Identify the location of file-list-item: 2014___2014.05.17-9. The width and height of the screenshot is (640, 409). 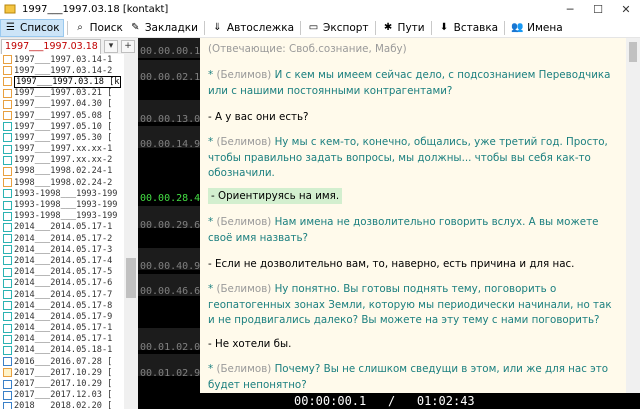
(62, 316).